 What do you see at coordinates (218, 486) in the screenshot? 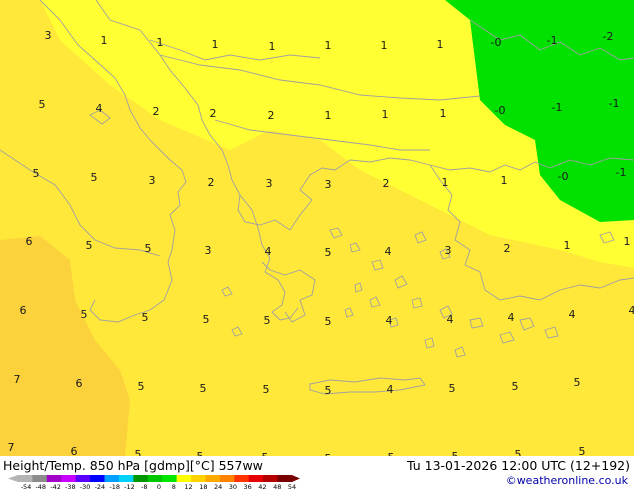
I see `scale-tick-label: 24` at bounding box center [218, 486].